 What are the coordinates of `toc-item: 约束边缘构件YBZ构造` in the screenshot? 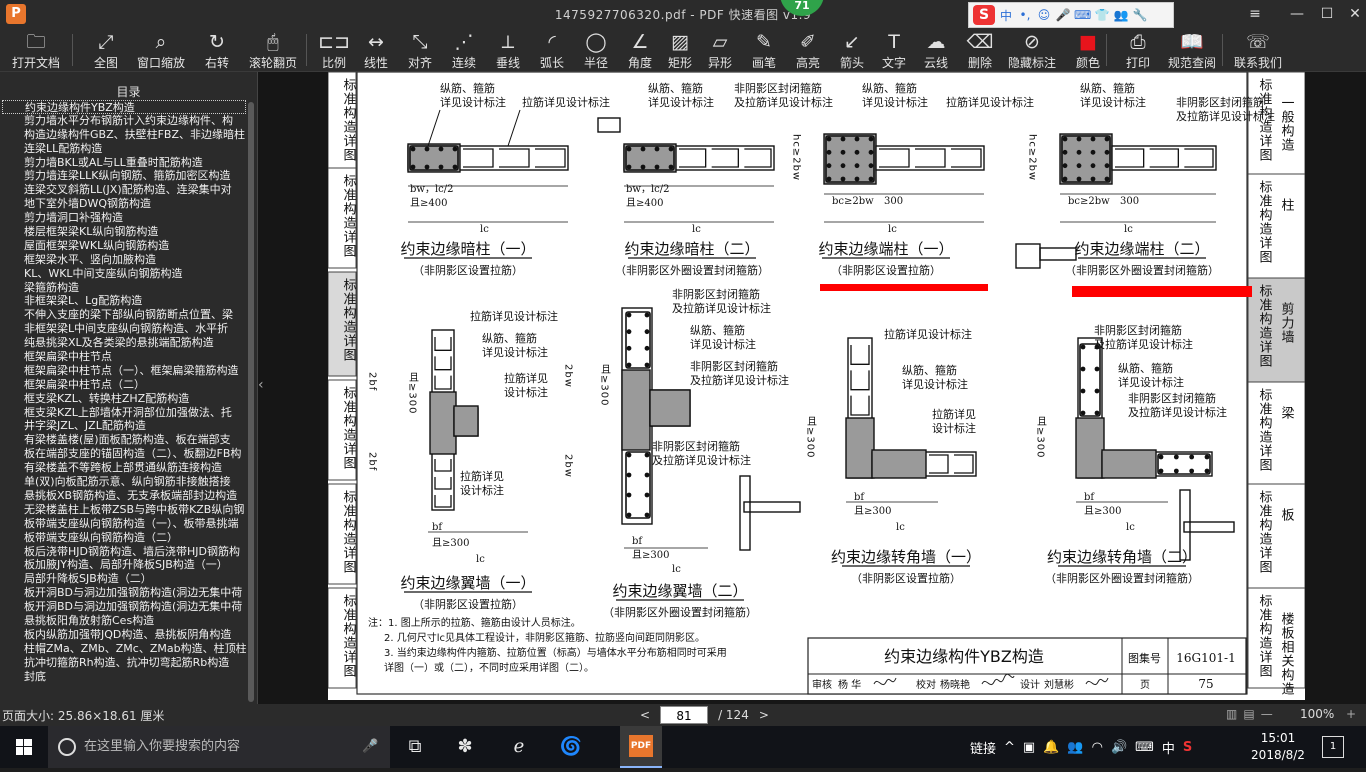 It's located at (124, 107).